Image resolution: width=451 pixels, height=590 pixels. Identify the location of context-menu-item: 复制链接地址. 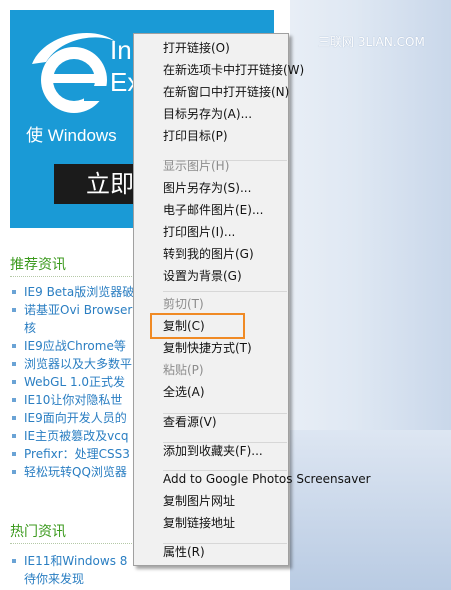
(199, 523).